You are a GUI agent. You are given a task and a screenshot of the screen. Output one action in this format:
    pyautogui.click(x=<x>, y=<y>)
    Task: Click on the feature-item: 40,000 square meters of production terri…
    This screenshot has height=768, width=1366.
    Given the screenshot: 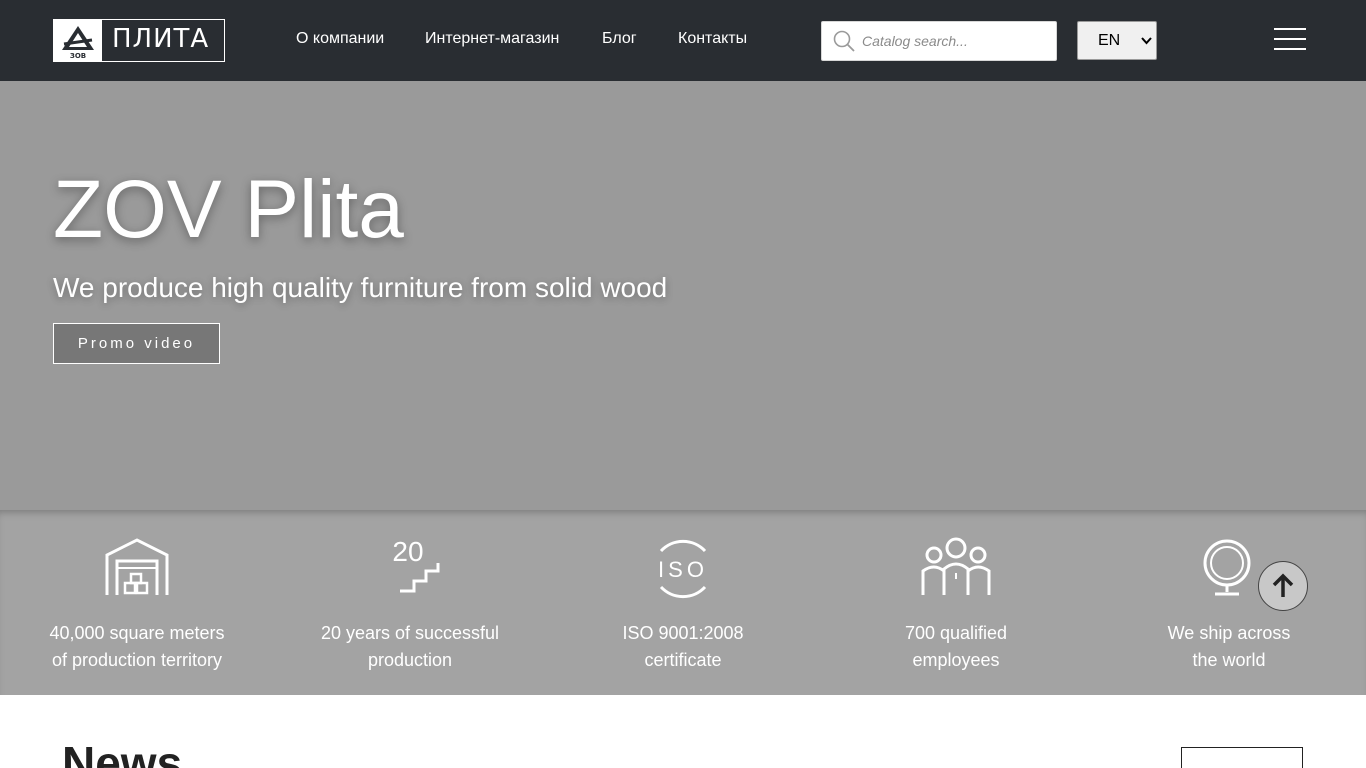 What is the action you would take?
    pyautogui.click(x=137, y=602)
    